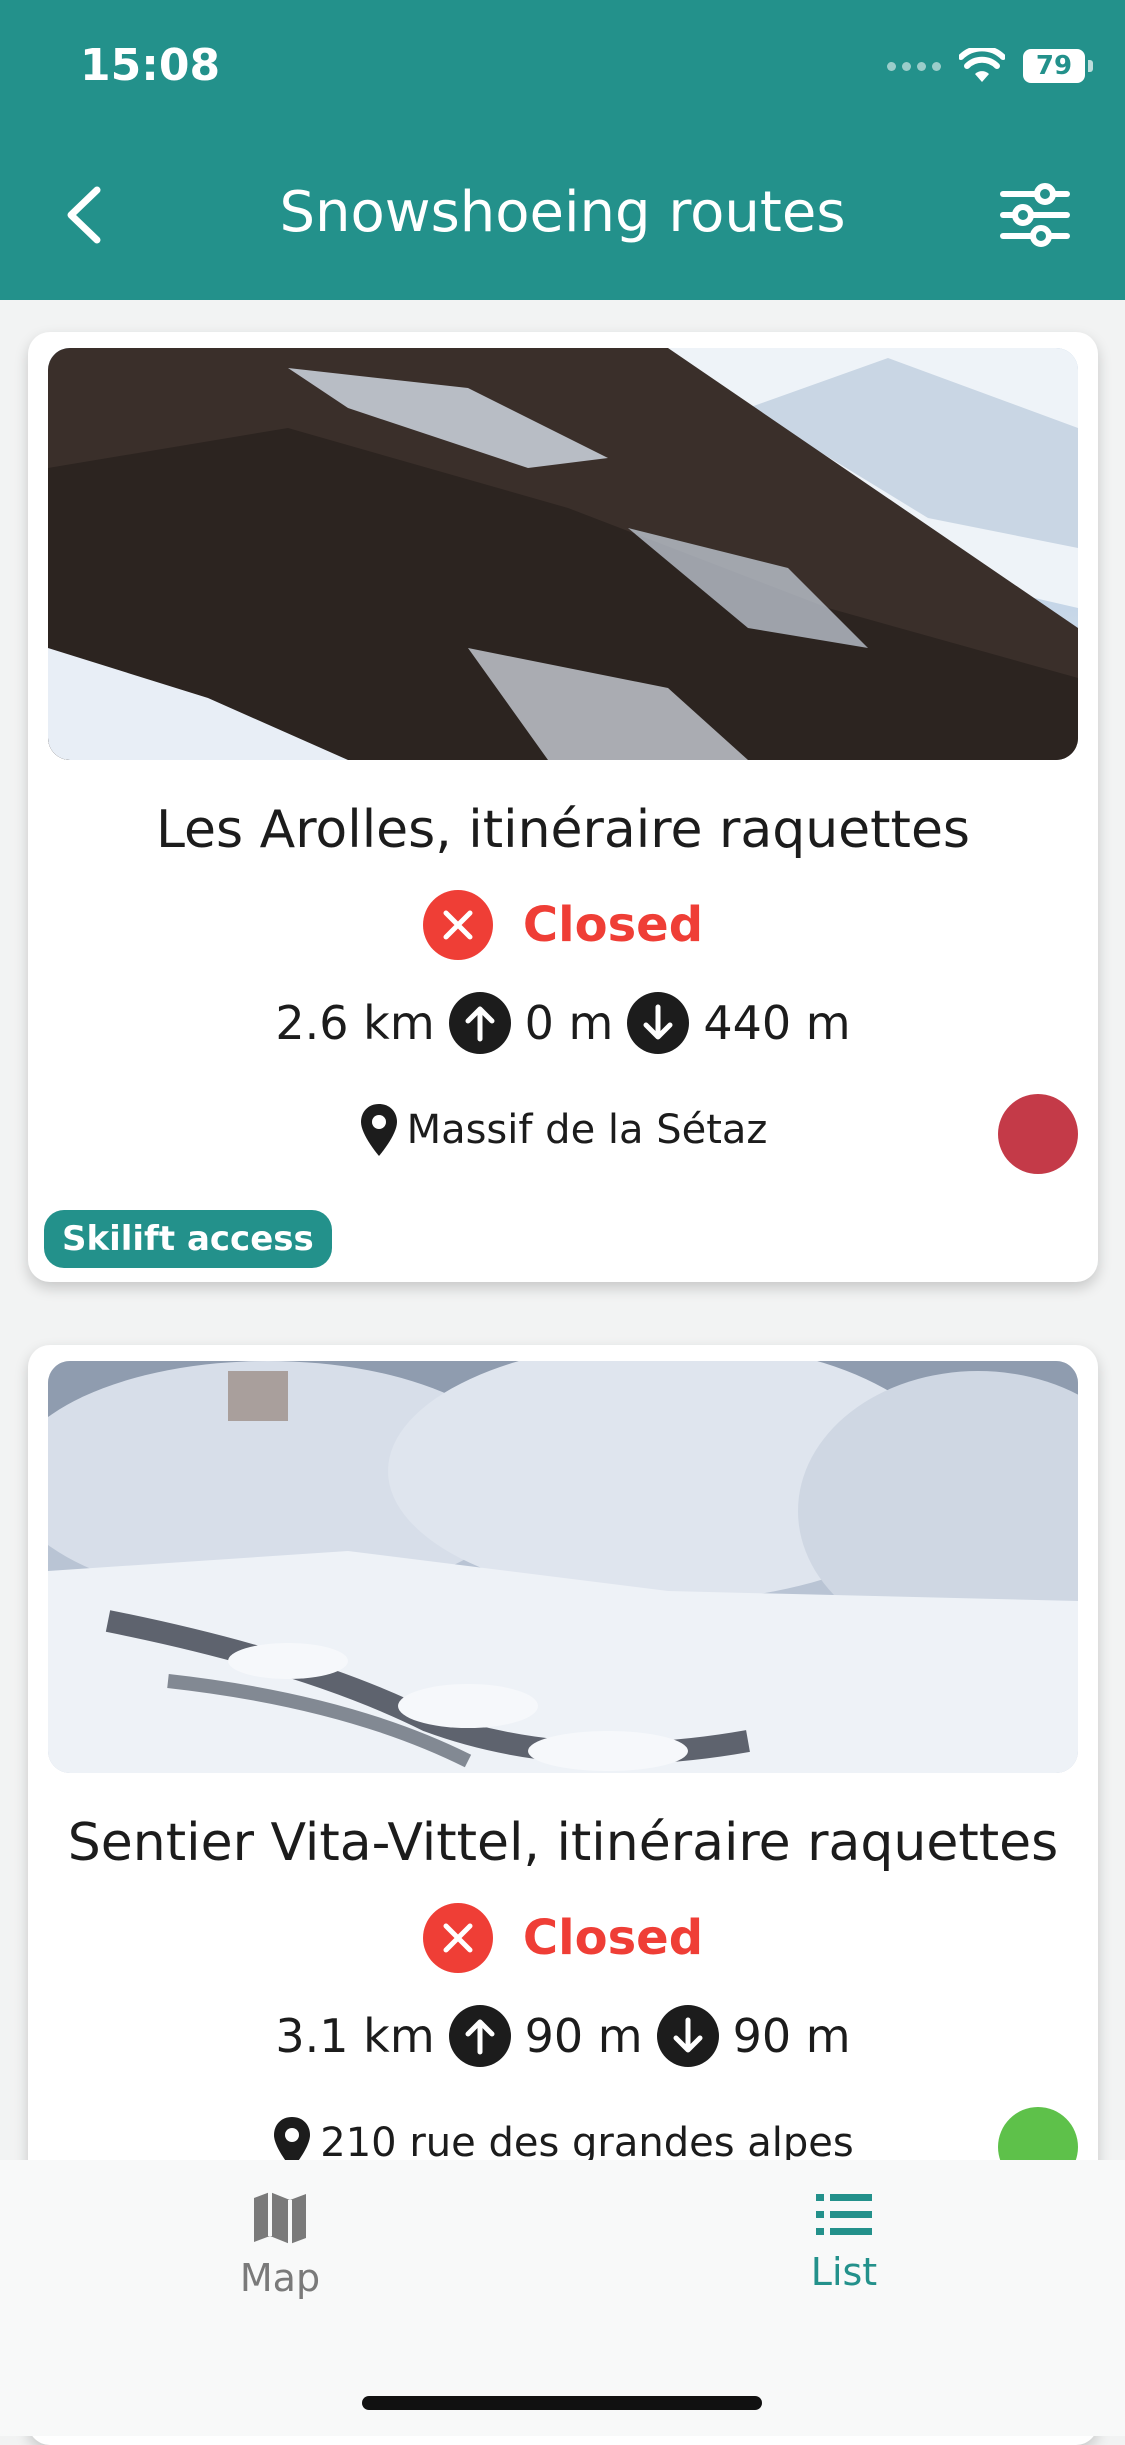 This screenshot has height=2445, width=1125. I want to click on home-indicator, so click(562, 2403).